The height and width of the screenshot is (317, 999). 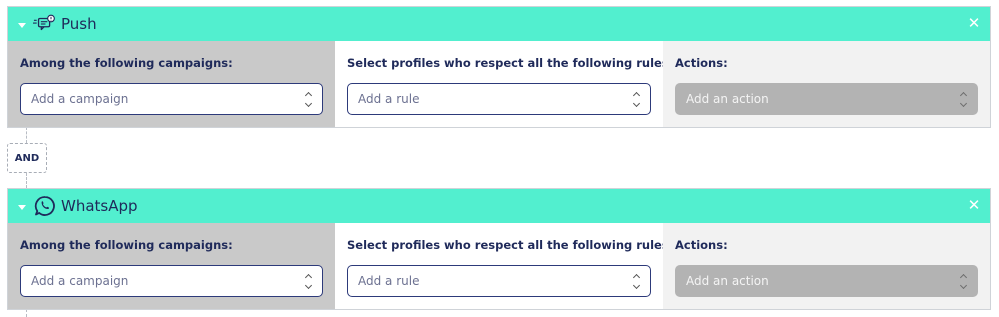 What do you see at coordinates (26, 135) in the screenshot?
I see `connector-line-top` at bounding box center [26, 135].